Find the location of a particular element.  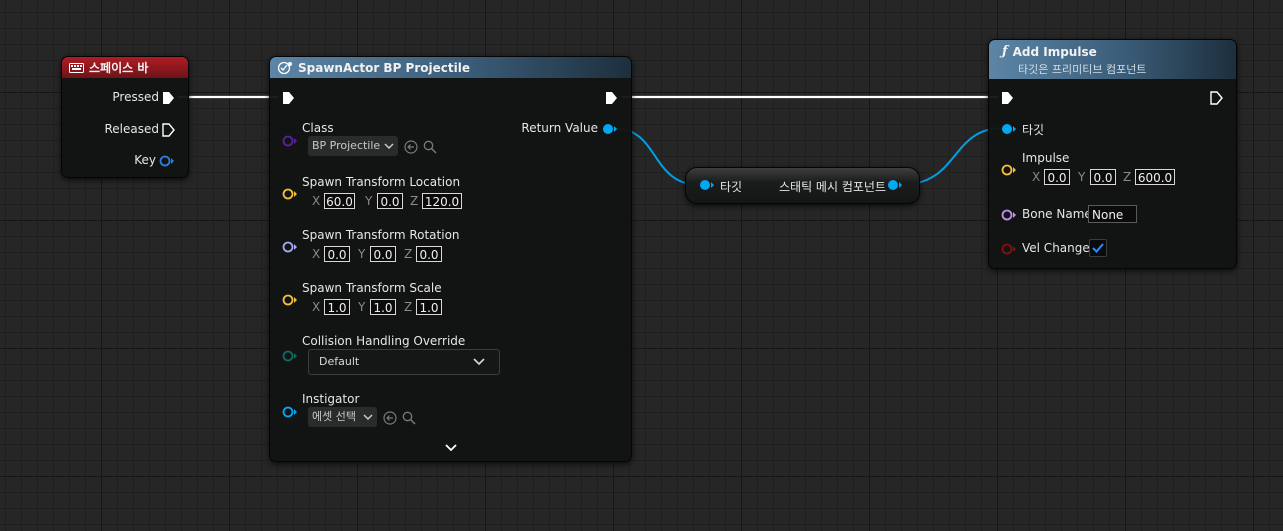

cast-output-label: 스태틱 메시 컴포넌트 is located at coordinates (832, 187).